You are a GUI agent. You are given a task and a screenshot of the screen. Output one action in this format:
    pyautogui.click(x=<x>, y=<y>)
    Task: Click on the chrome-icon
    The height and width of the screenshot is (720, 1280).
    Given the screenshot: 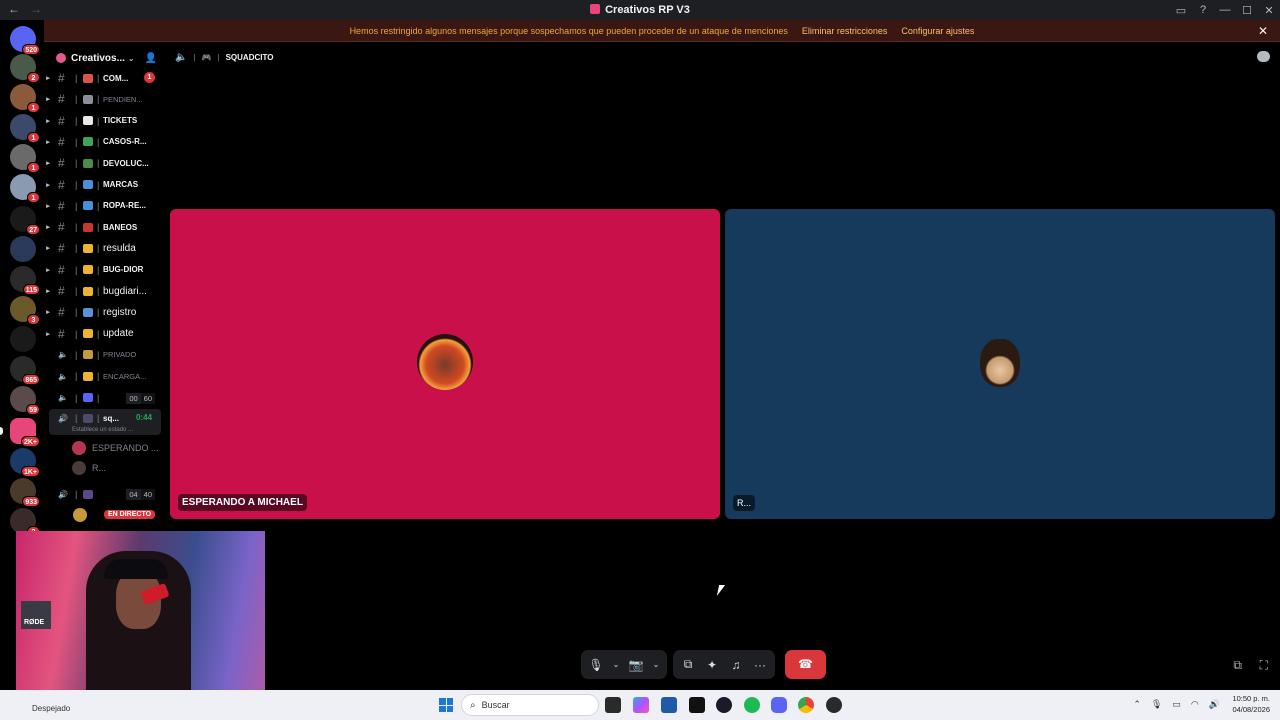 What is the action you would take?
    pyautogui.click(x=806, y=705)
    